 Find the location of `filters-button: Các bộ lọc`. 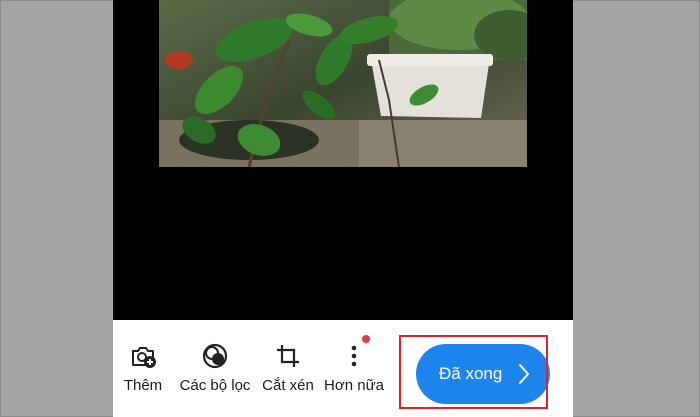

filters-button: Các bộ lọc is located at coordinates (215, 368).